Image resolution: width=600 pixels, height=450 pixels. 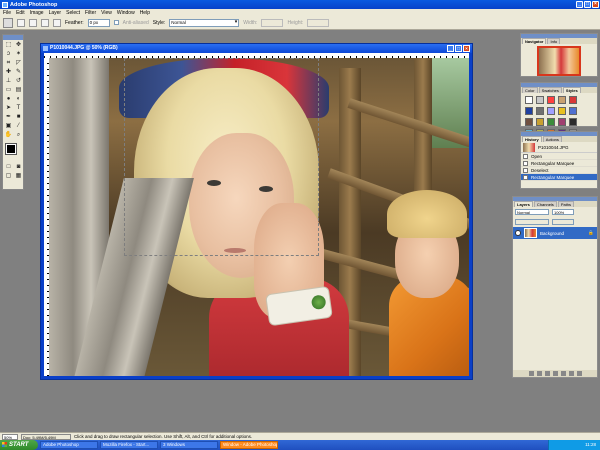 What do you see at coordinates (555, 373) in the screenshot?
I see `adjustment-layer-icon` at bounding box center [555, 373].